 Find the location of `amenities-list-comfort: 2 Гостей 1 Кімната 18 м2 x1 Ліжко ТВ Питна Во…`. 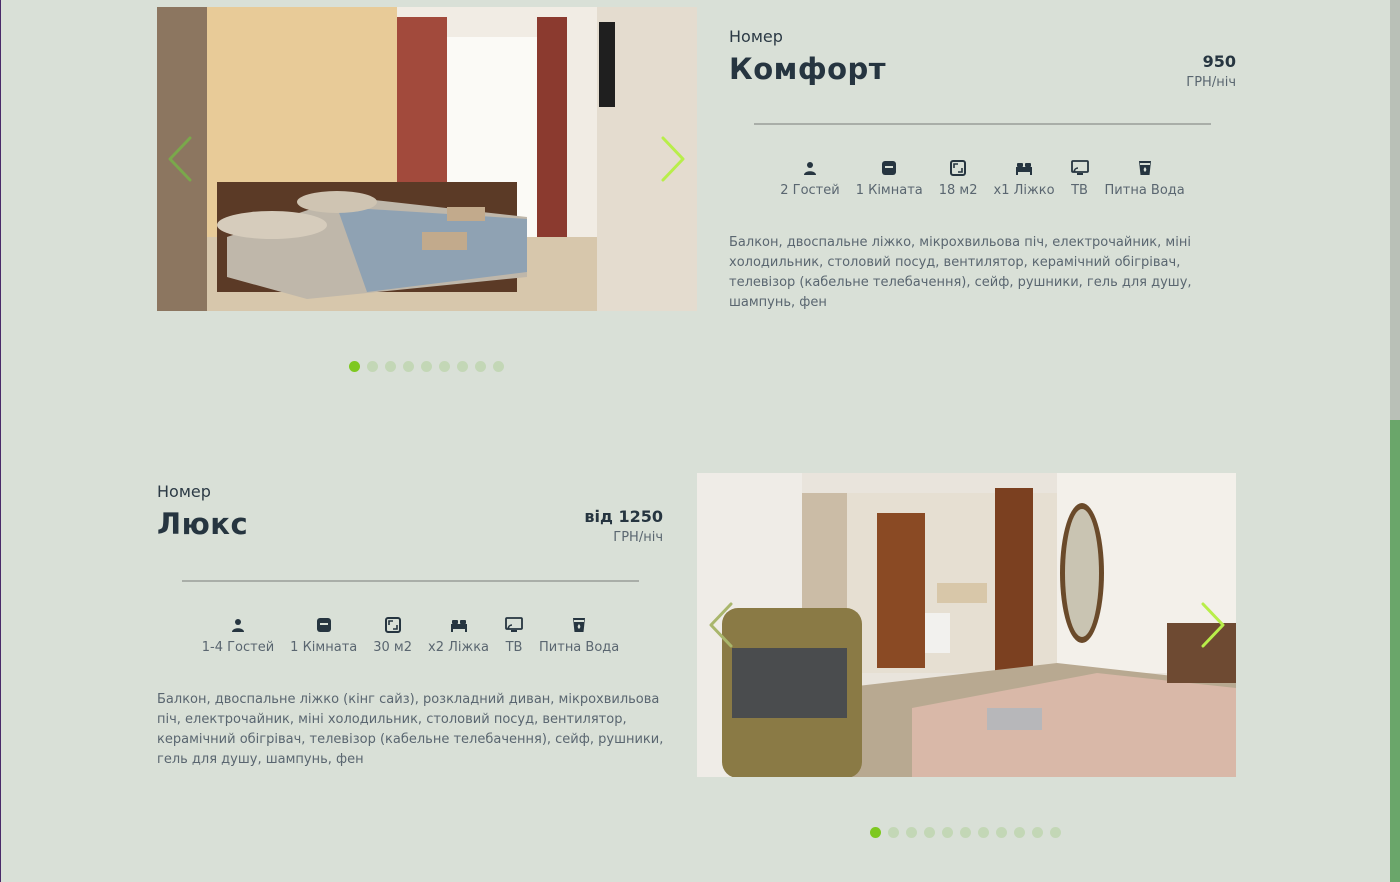

amenities-list-comfort: 2 Гостей 1 Кімната 18 м2 x1 Ліжко ТВ Питна Во… is located at coordinates (982, 178).